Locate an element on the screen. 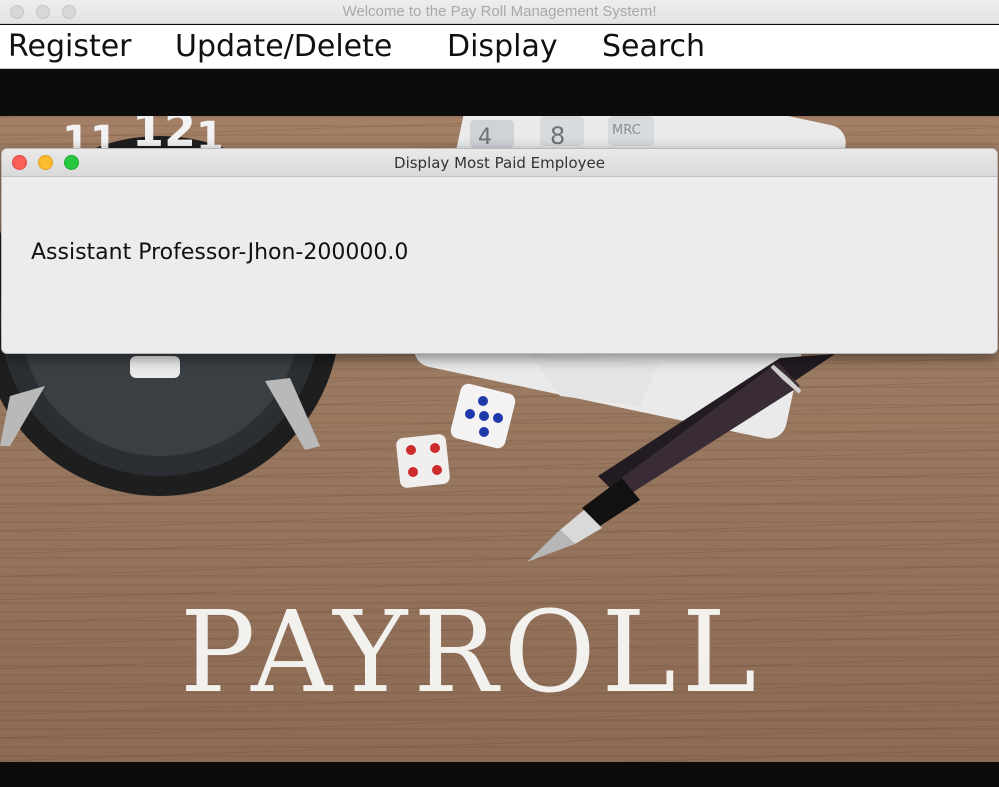  calc-key-mrc: MRC is located at coordinates (626, 130).